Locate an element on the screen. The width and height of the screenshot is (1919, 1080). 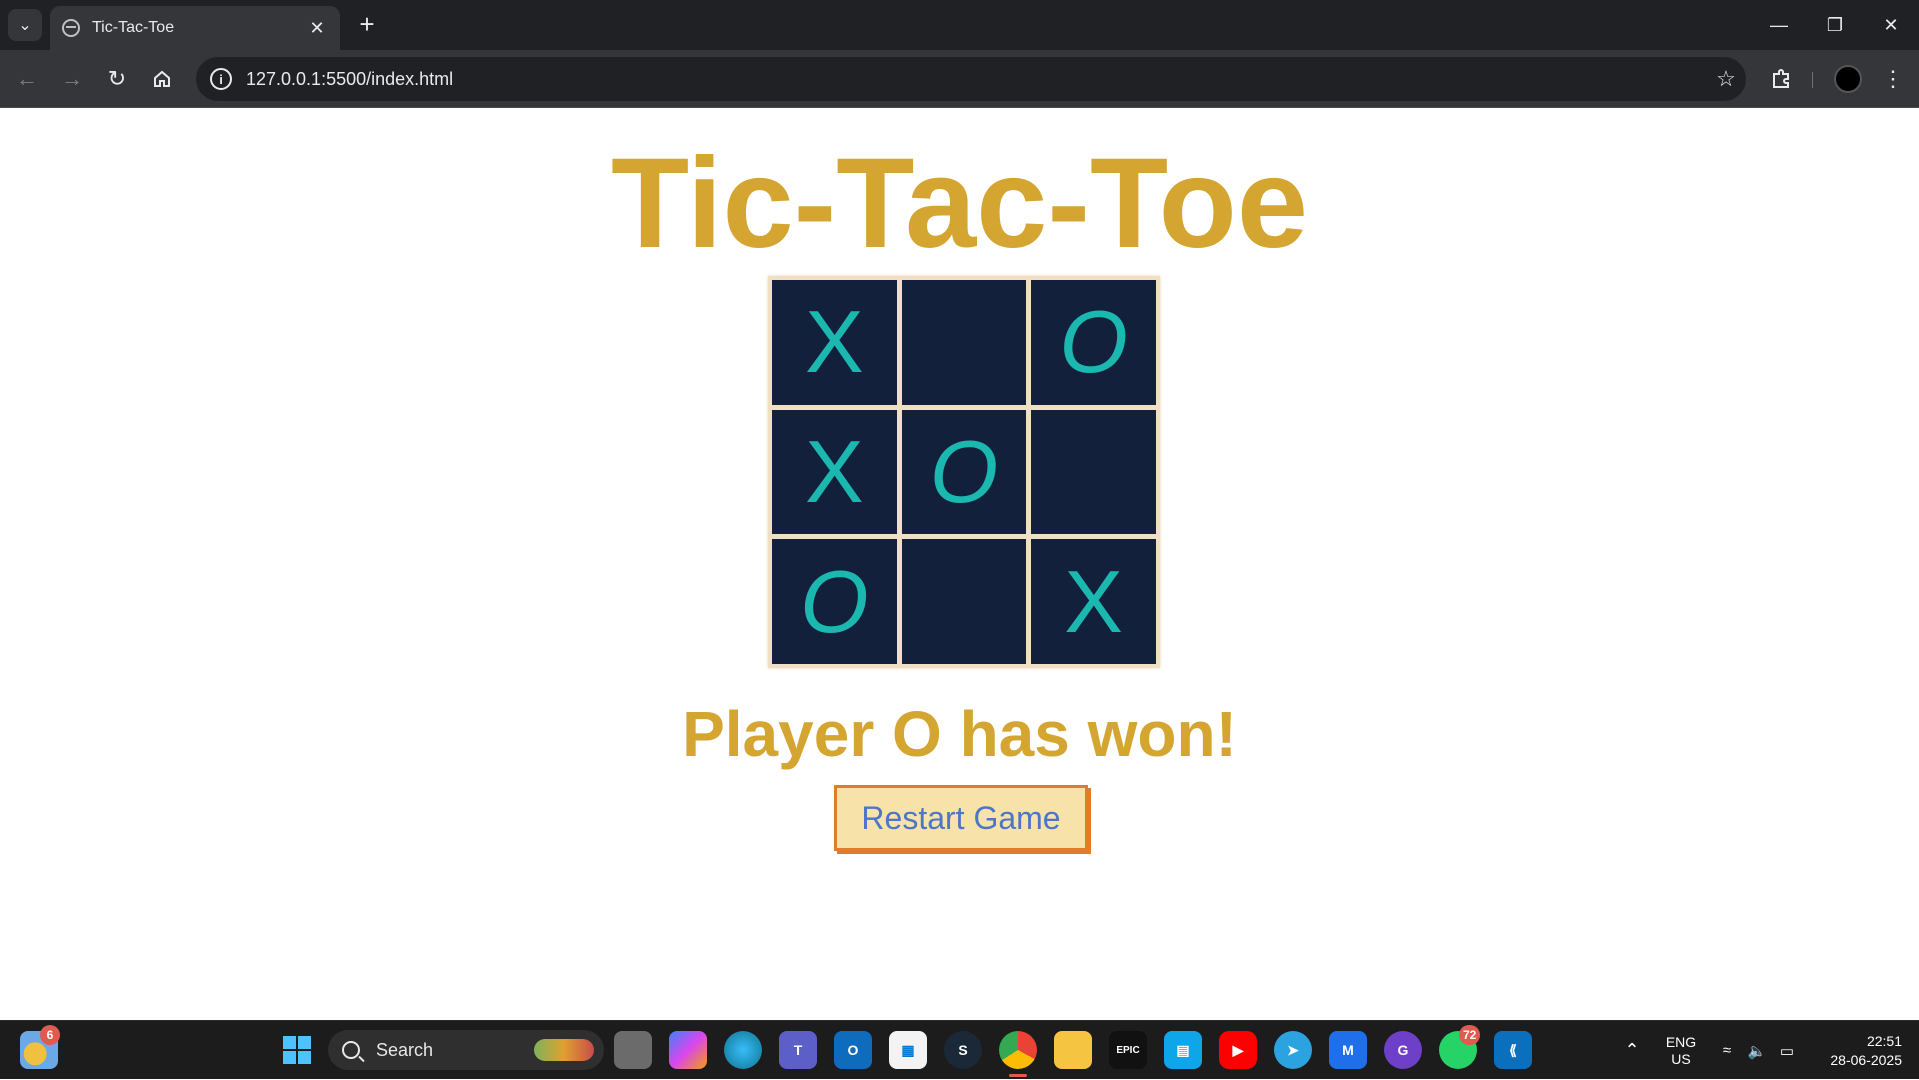
kebab-menu-icon: ⋮ is located at coordinates (1893, 78).